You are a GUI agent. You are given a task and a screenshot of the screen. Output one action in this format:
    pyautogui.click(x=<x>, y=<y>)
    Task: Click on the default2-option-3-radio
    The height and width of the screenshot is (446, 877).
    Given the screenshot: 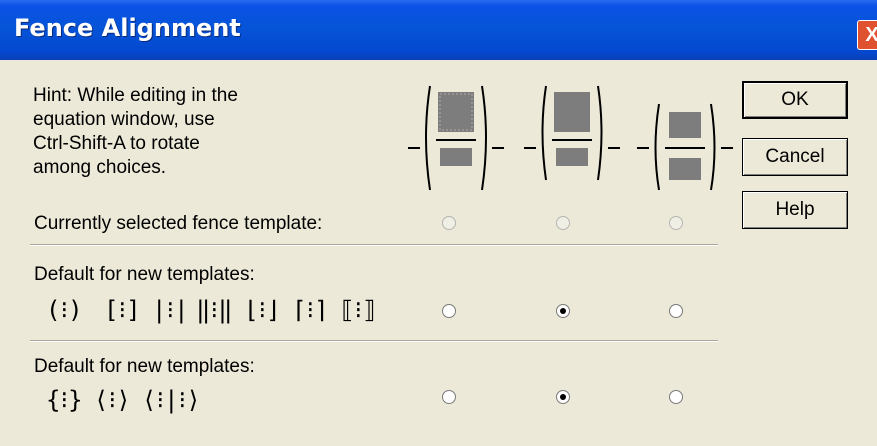 What is the action you would take?
    pyautogui.click(x=676, y=397)
    